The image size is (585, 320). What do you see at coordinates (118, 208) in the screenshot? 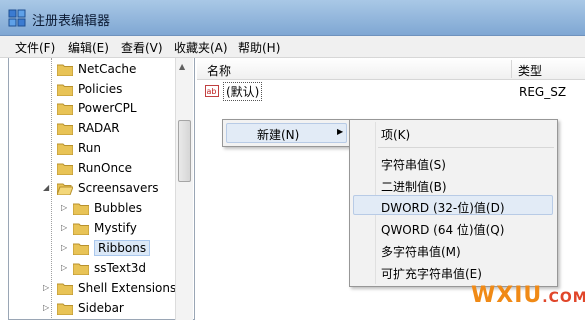
I see `tree-item-label: Bubbles` at bounding box center [118, 208].